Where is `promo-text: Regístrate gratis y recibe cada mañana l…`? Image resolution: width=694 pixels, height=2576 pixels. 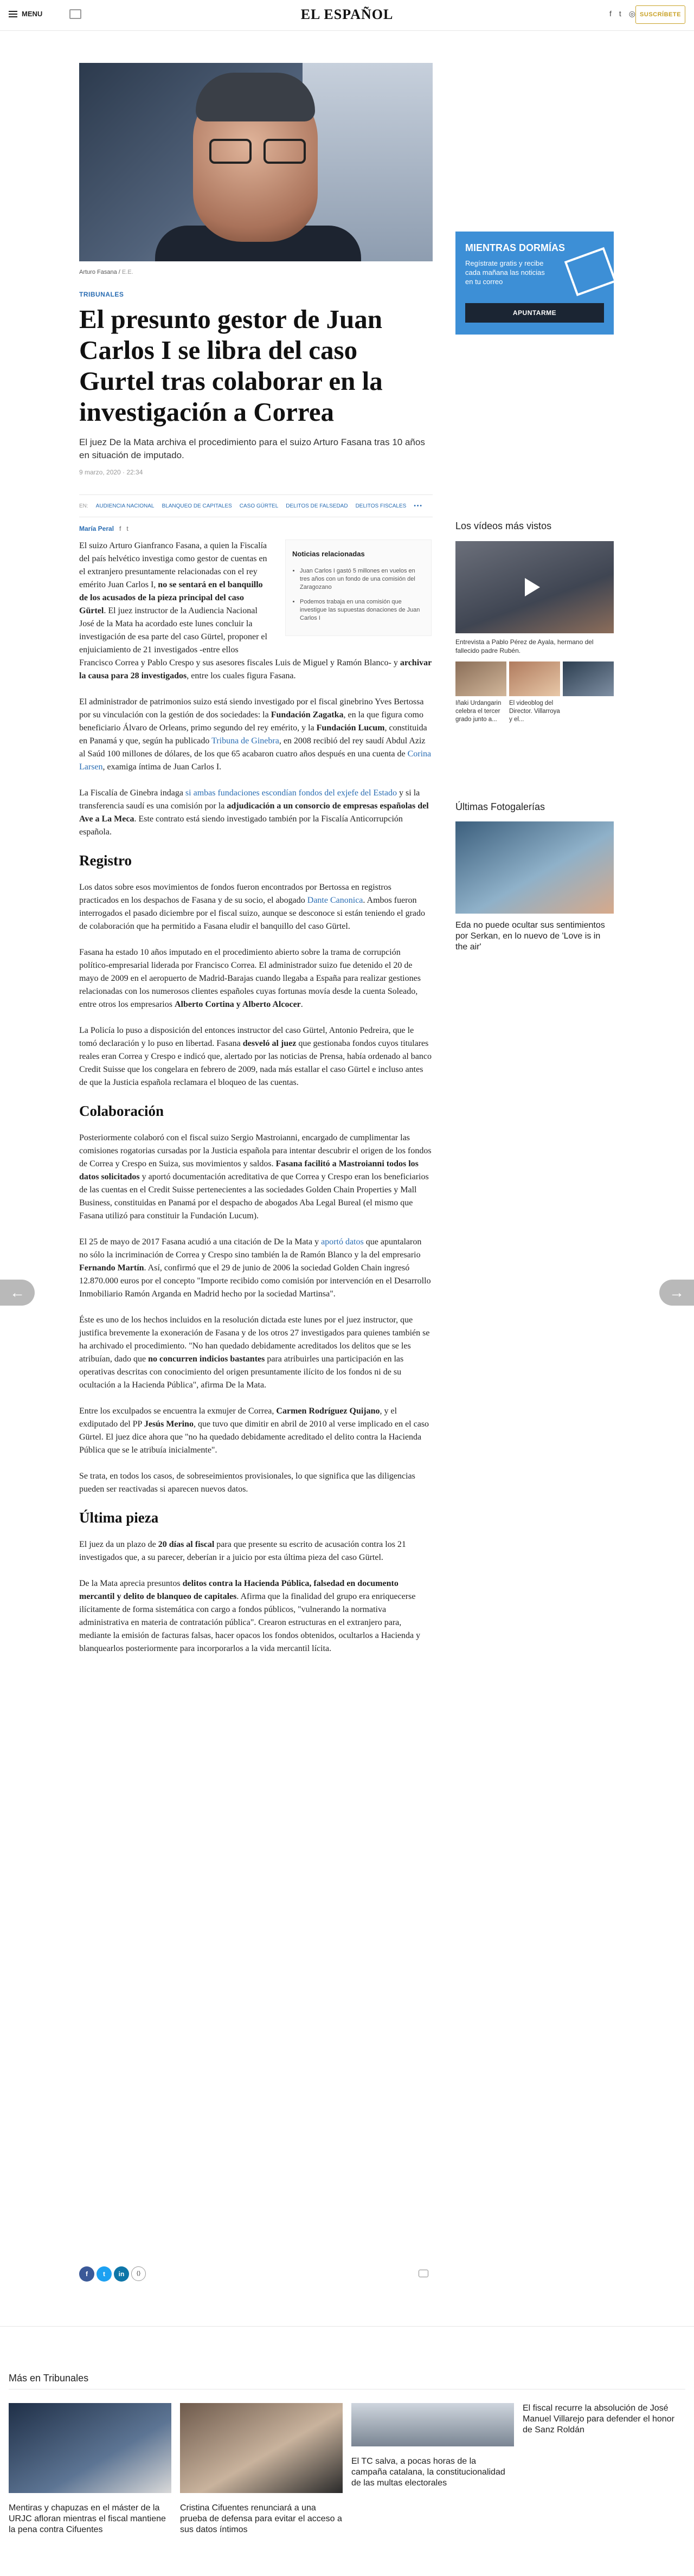 promo-text: Regístrate gratis y recibe cada mañana l… is located at coordinates (505, 272).